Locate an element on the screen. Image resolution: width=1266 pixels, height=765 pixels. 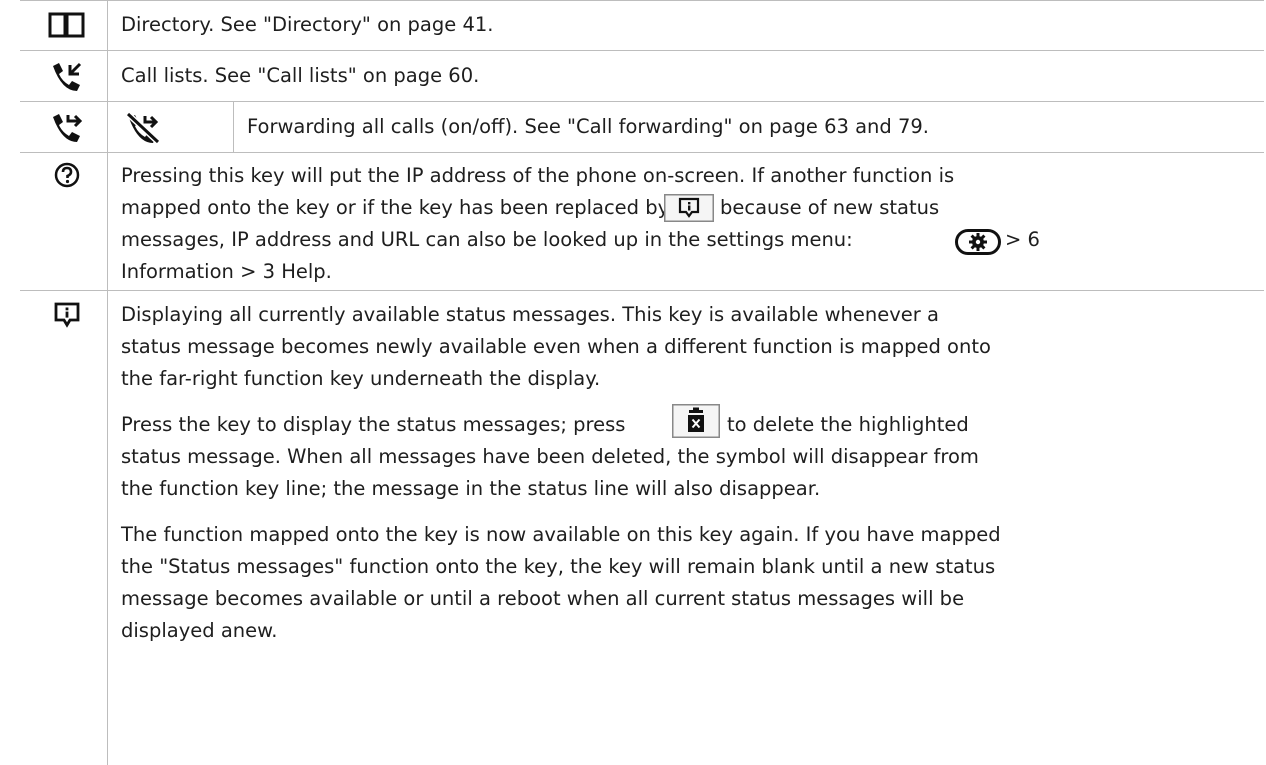
call-forward-off-icon is located at coordinates (143, 128).